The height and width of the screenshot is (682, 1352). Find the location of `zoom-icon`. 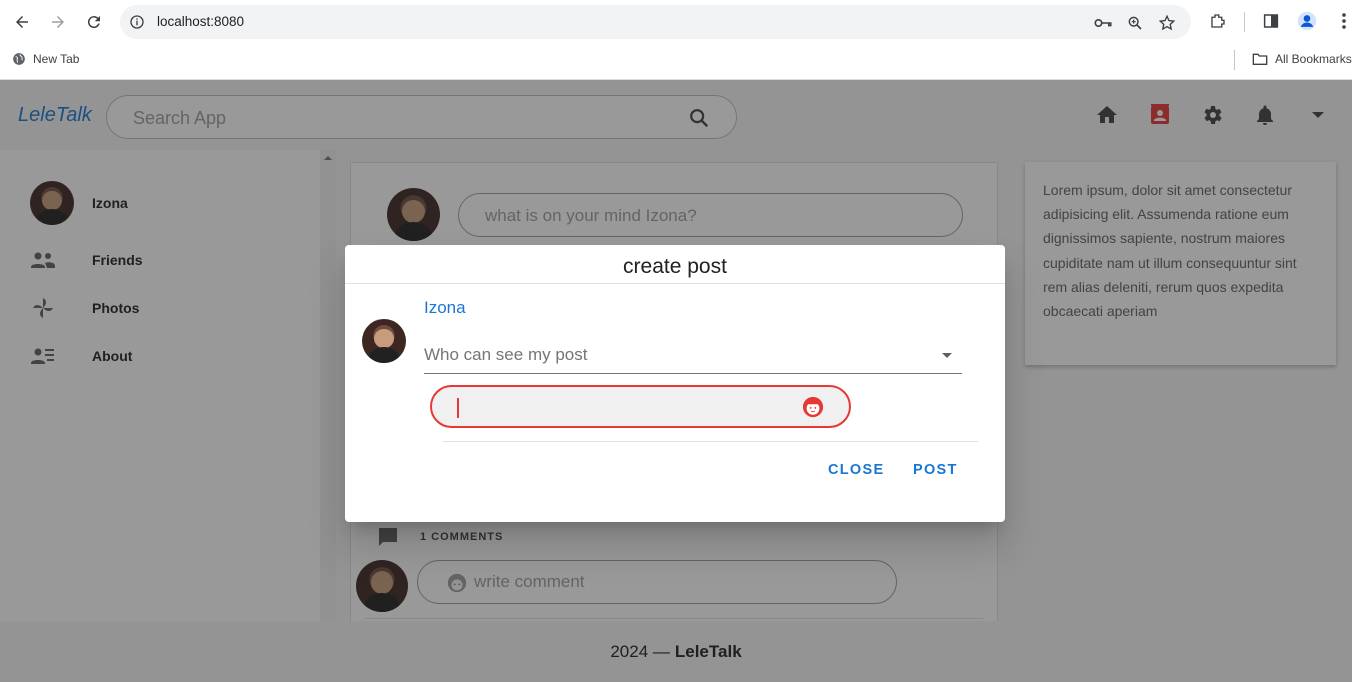

zoom-icon is located at coordinates (1135, 23).